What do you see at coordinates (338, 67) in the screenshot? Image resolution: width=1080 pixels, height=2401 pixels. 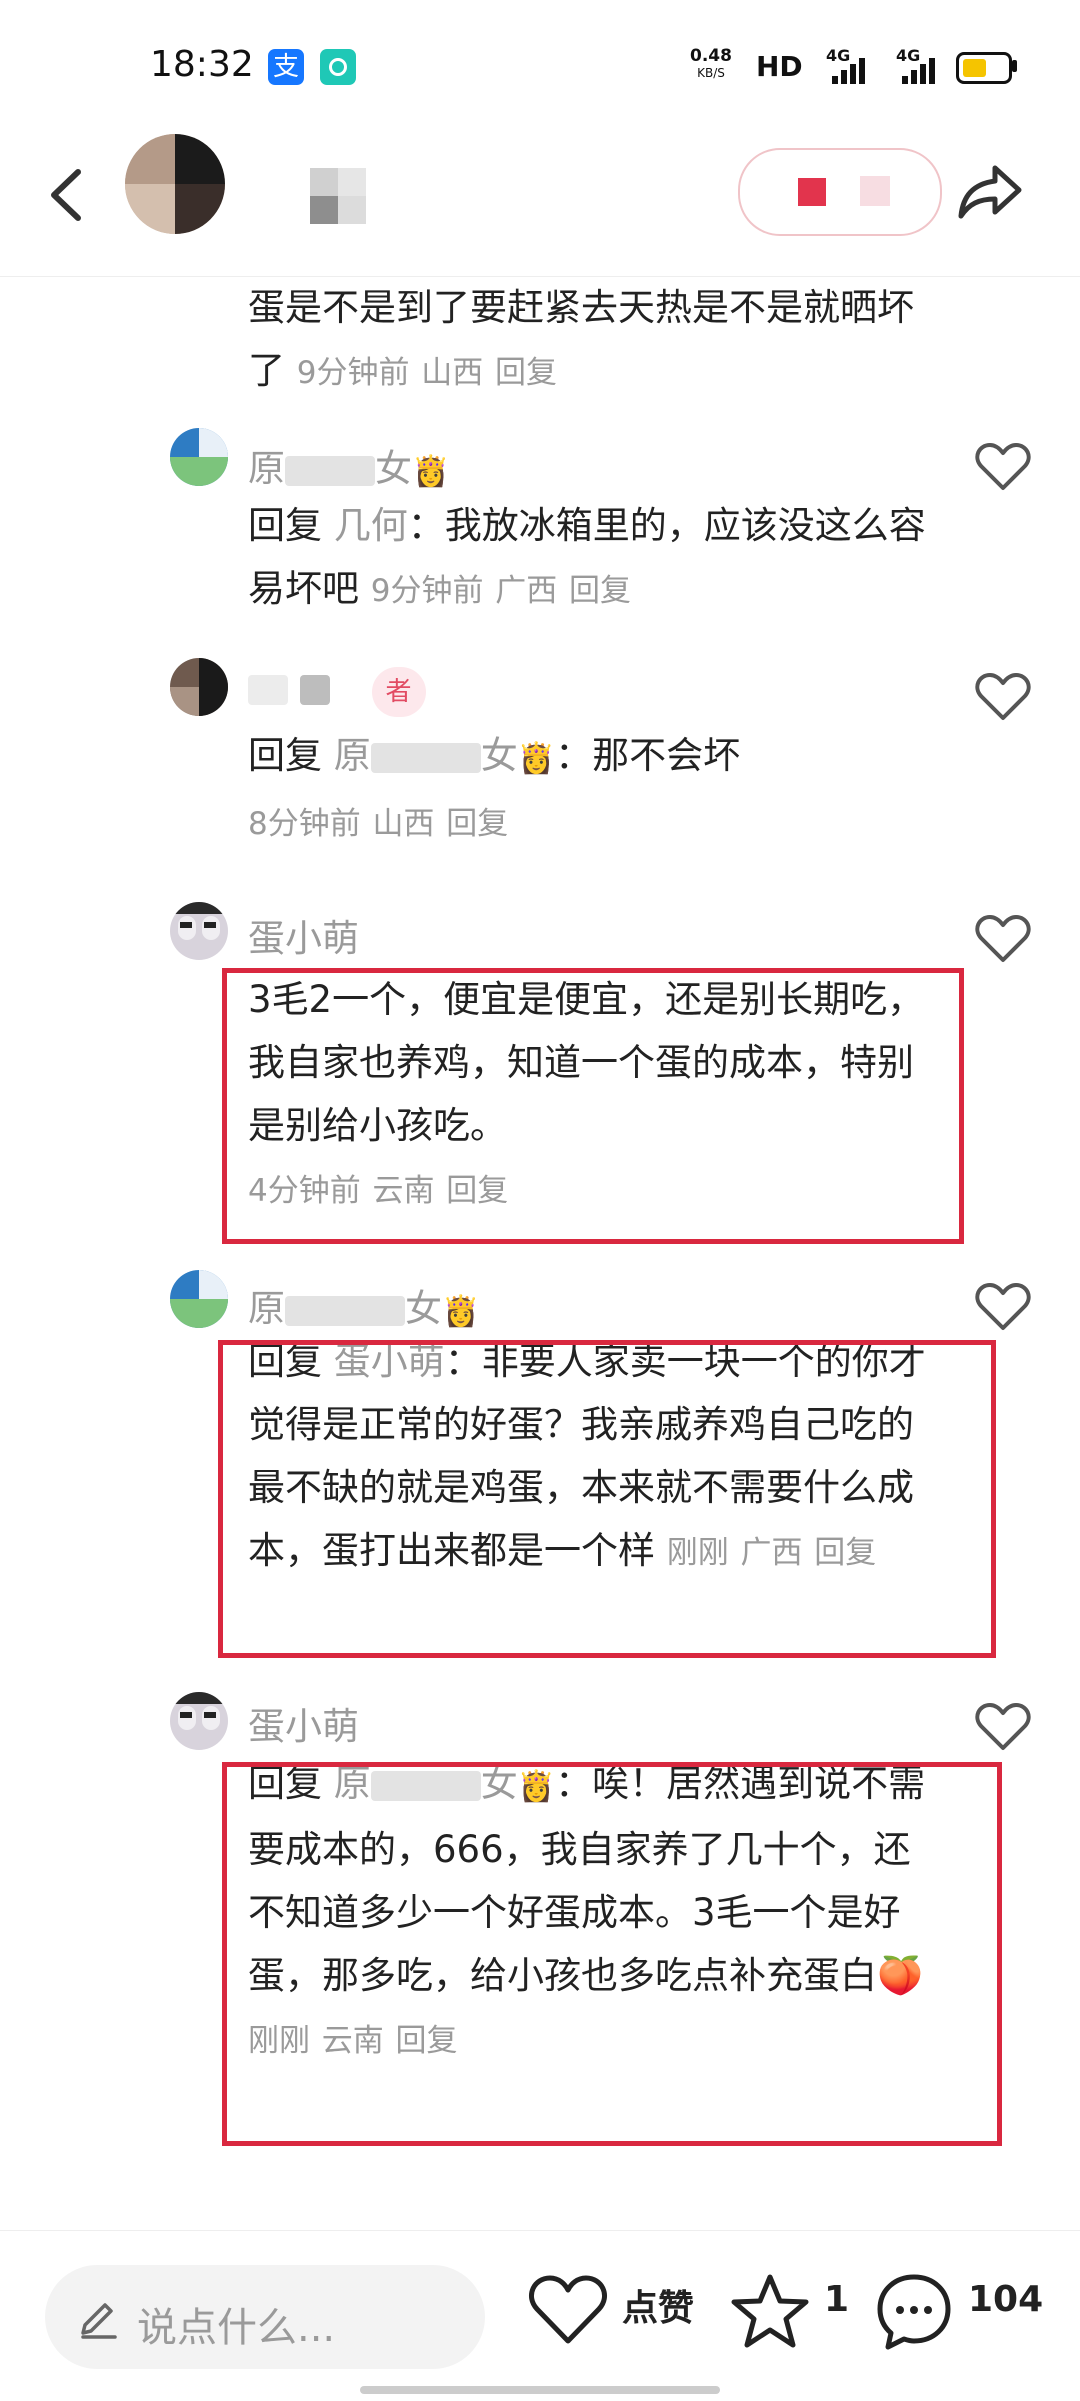 I see `notification-app-icon` at bounding box center [338, 67].